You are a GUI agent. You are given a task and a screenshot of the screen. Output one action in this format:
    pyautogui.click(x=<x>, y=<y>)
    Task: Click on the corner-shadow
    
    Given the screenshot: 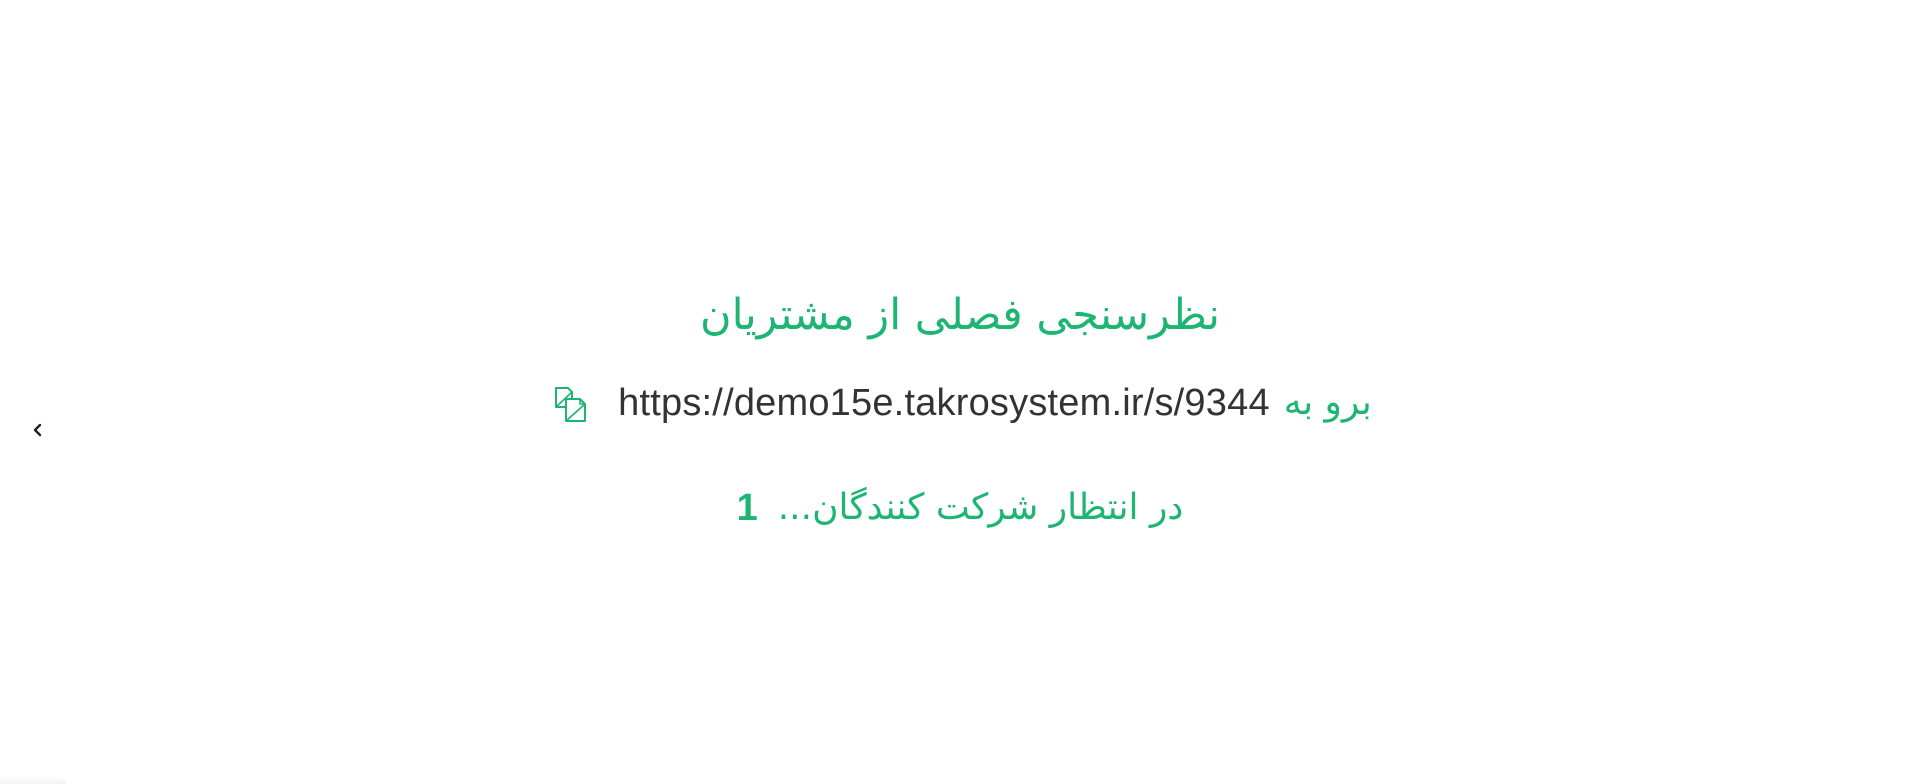 What is the action you would take?
    pyautogui.click(x=33, y=780)
    